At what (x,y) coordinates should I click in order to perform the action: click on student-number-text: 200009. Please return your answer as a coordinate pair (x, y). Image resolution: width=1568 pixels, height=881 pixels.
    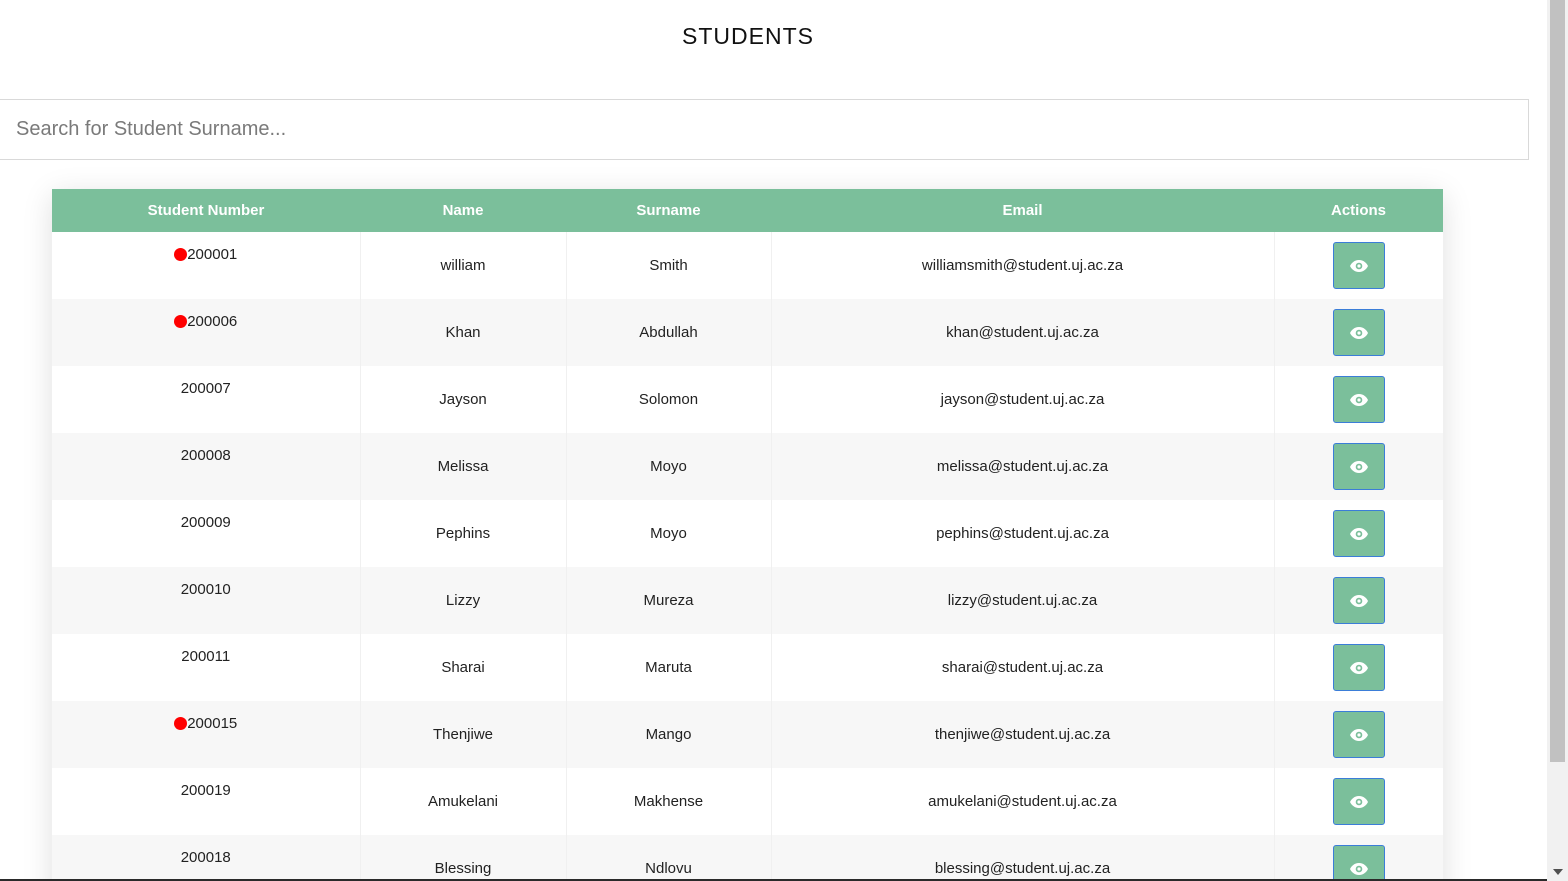
    Looking at the image, I should click on (205, 522).